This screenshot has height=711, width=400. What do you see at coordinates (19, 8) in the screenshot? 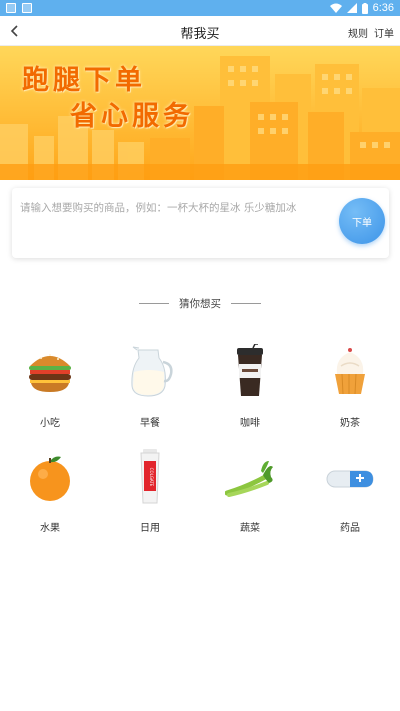
I see `status-notifications` at bounding box center [19, 8].